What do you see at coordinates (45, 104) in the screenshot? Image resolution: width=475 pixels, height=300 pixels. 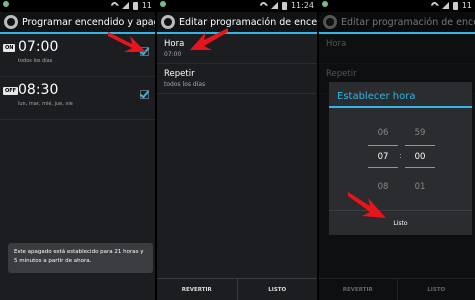 I see `schedule-days: lun, mar, mié, jue, vie` at bounding box center [45, 104].